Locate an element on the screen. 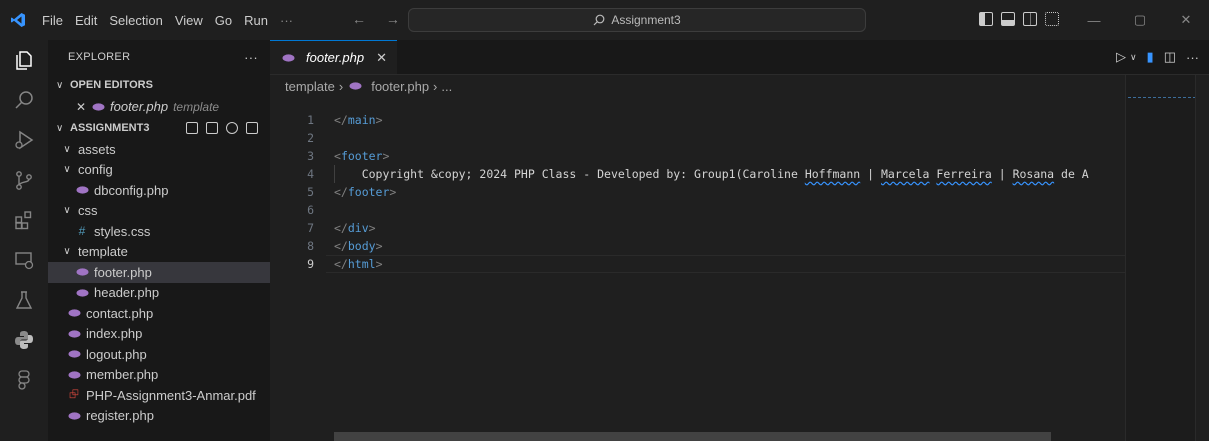  layout-controls is located at coordinates (1019, 19).